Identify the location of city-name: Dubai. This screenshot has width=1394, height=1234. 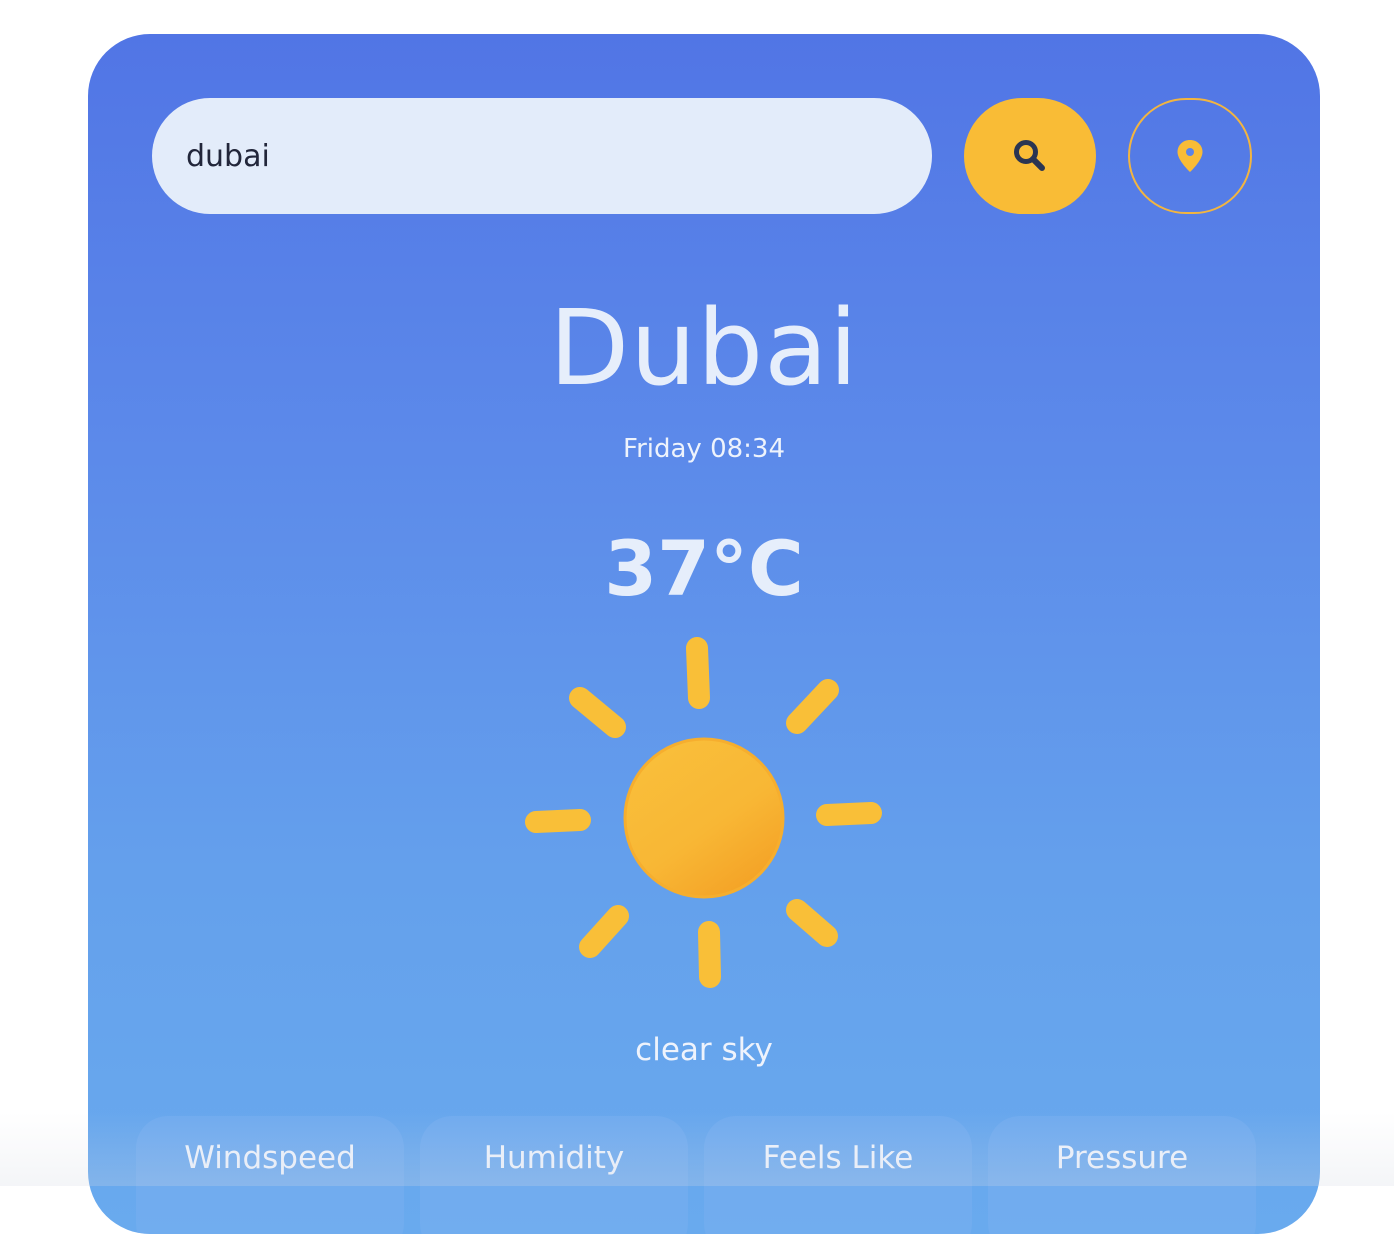
(704, 348).